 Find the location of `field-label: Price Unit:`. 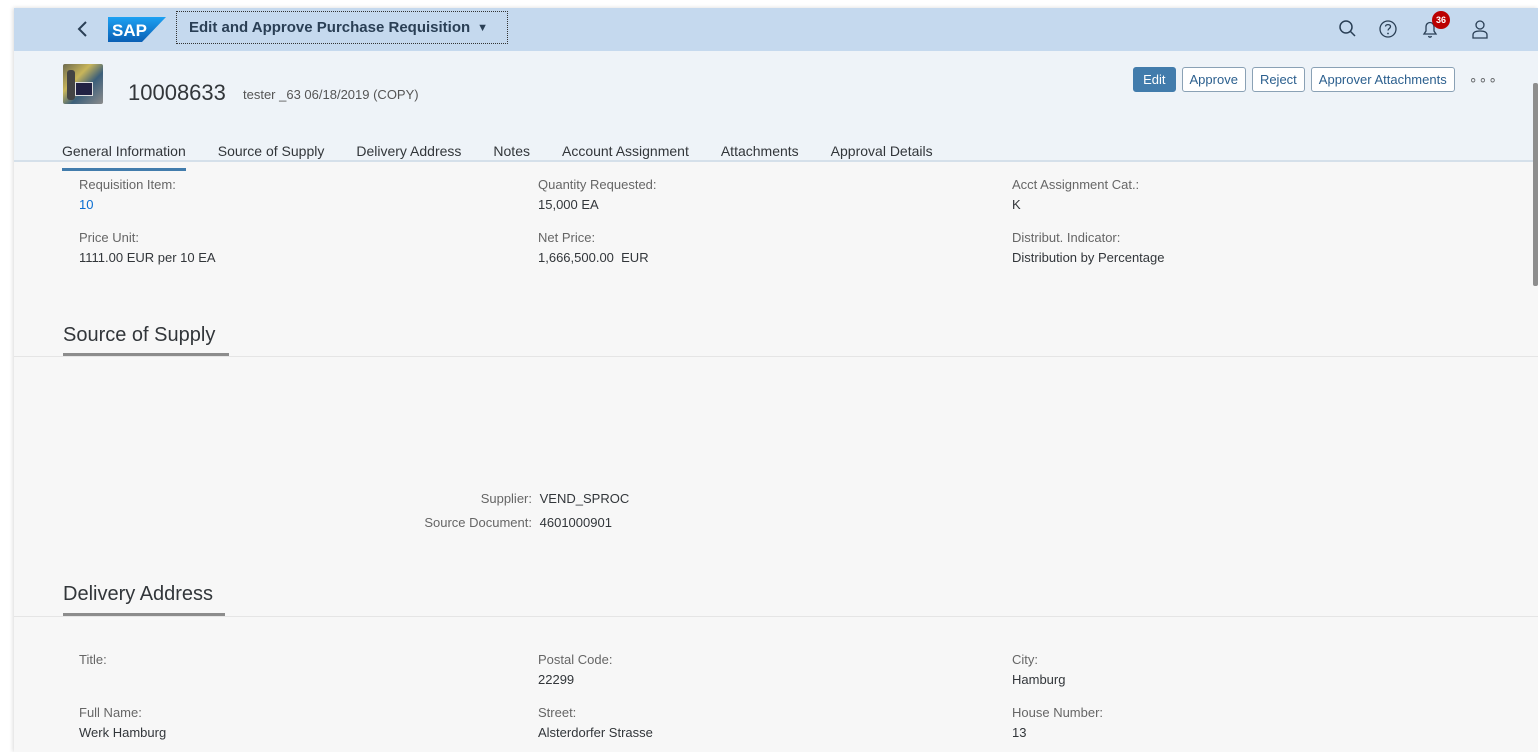

field-label: Price Unit: is located at coordinates (109, 237).